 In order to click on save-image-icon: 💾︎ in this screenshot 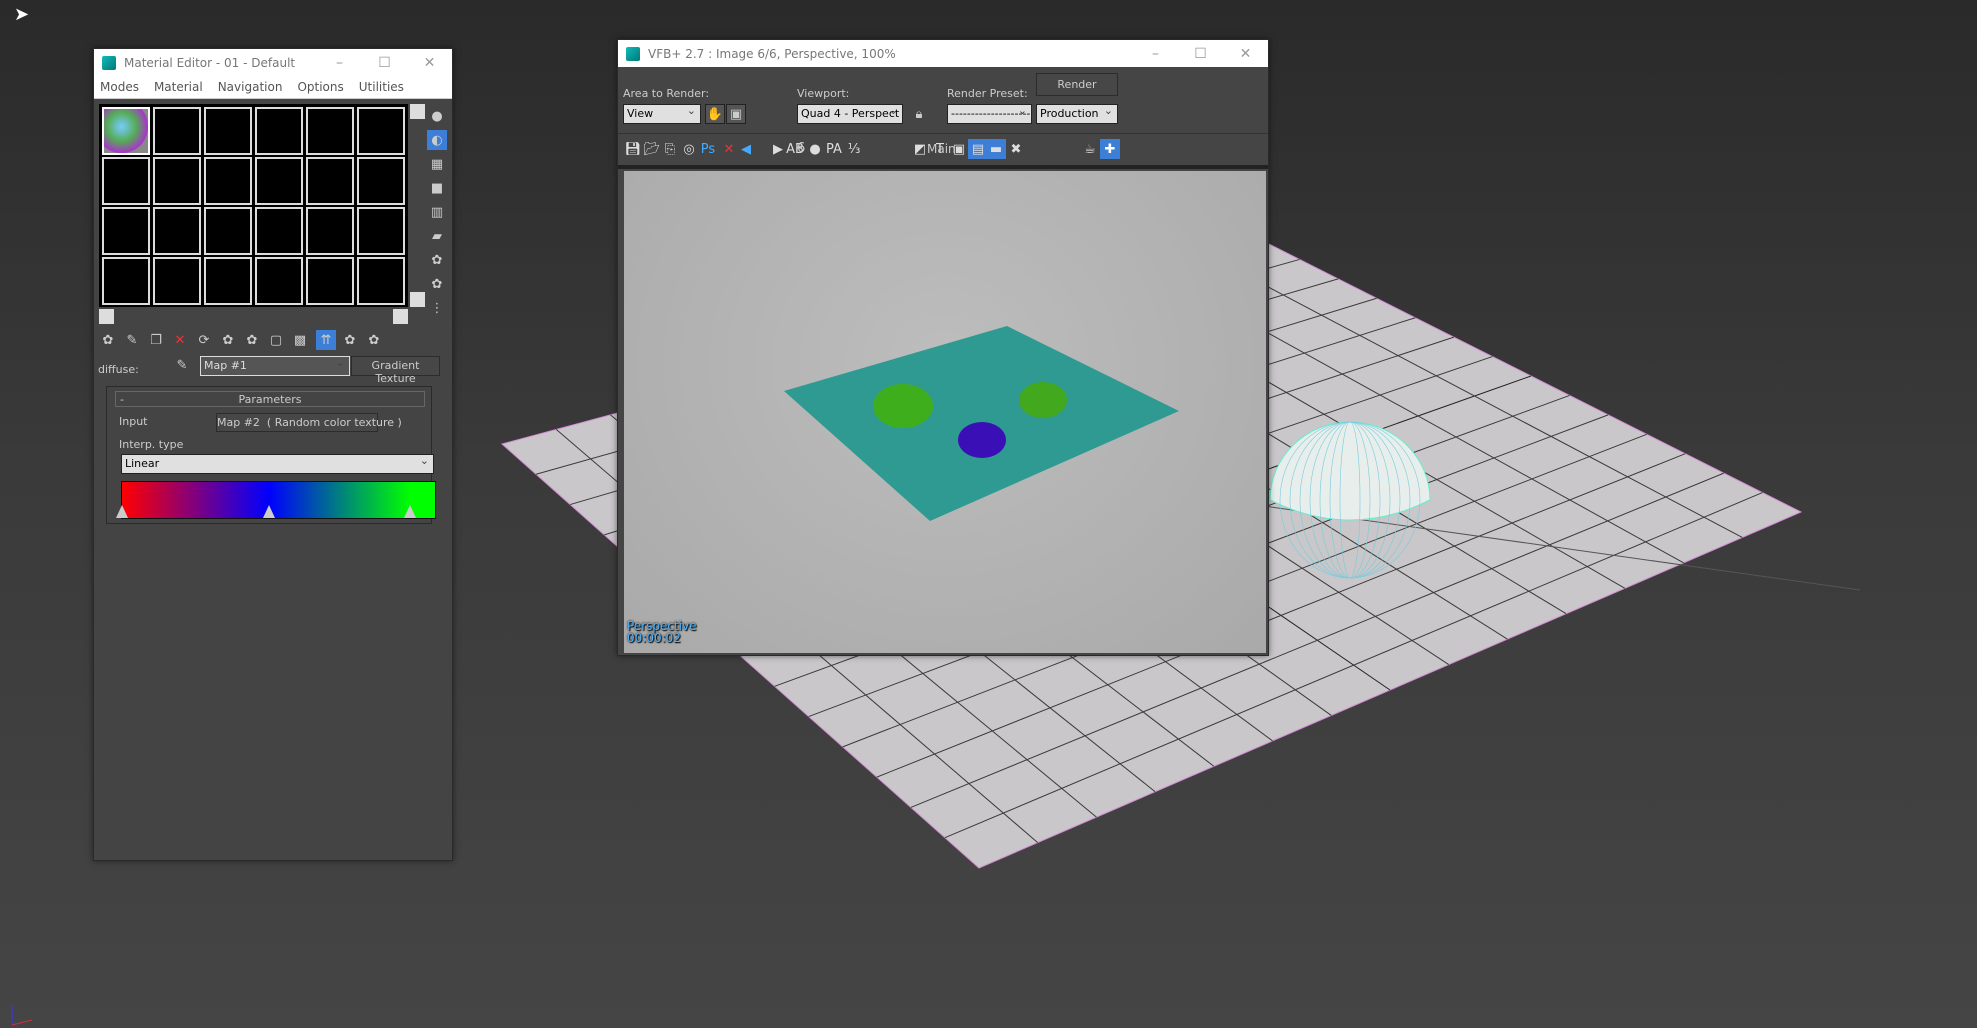, I will do `click(633, 149)`.